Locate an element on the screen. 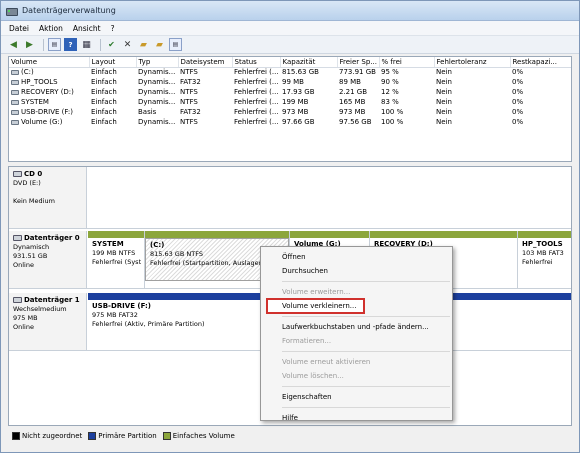 This screenshot has height=453, width=580. table-cell: SYSTEM is located at coordinates (49, 102).